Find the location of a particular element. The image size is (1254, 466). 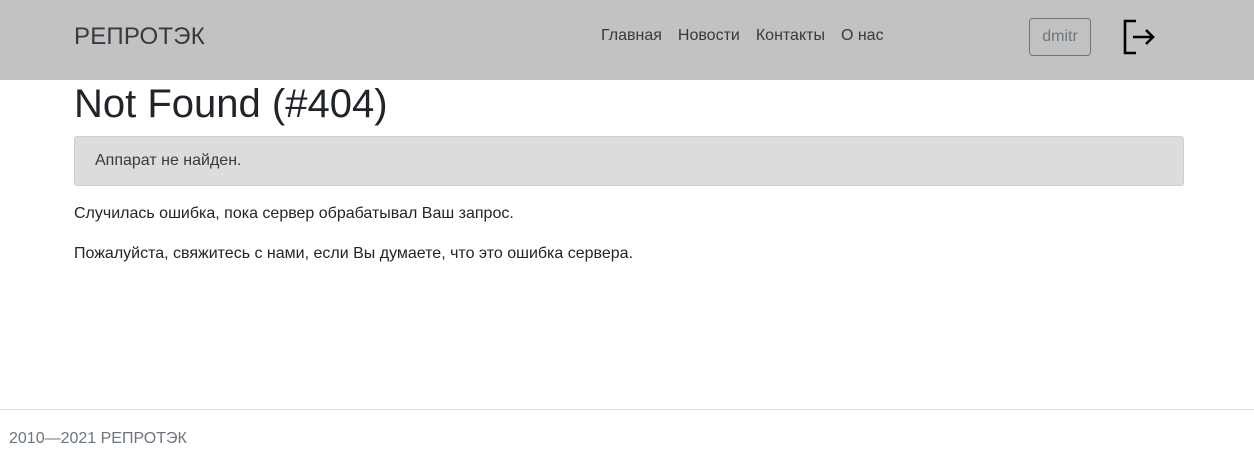

error-alert: Аппарат не найден. is located at coordinates (629, 161).